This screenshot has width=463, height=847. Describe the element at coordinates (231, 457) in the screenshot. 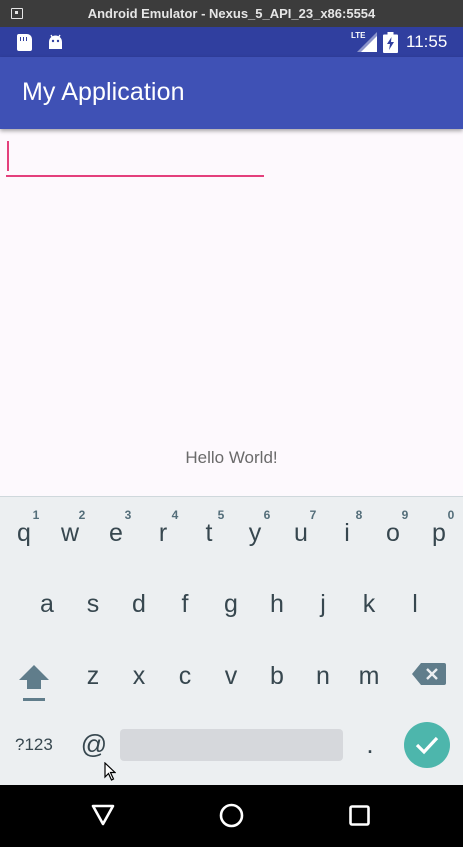

I see `hello-world-text: Hello World!` at that location.